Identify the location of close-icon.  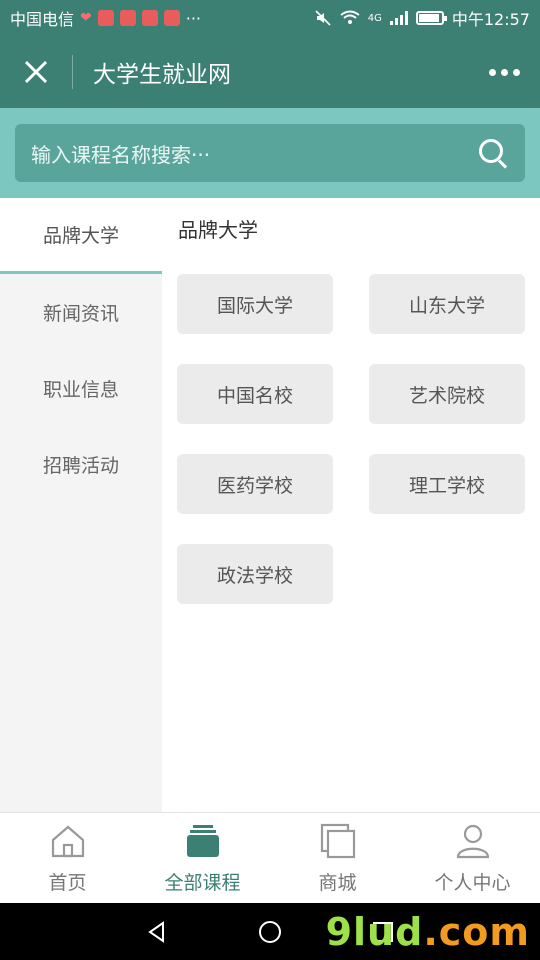
(36, 72).